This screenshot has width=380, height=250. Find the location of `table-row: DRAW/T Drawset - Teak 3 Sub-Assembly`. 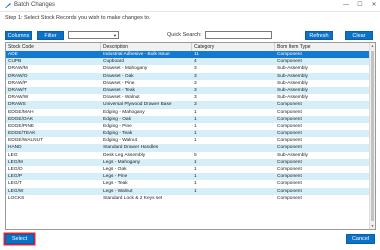

table-row: DRAW/T Drawset - Teak 3 Sub-Assembly is located at coordinates (188, 90).